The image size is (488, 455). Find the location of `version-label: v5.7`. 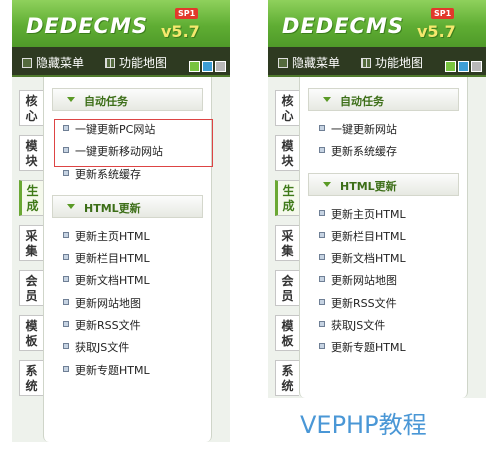

version-label: v5.7 is located at coordinates (180, 31).